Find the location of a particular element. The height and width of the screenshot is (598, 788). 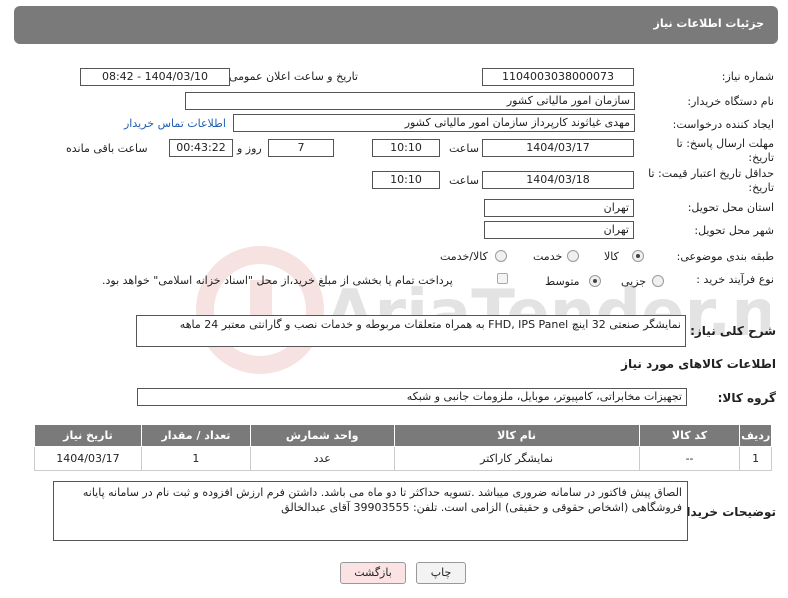

city-label: شهر محل تحویل: is located at coordinates (734, 230).